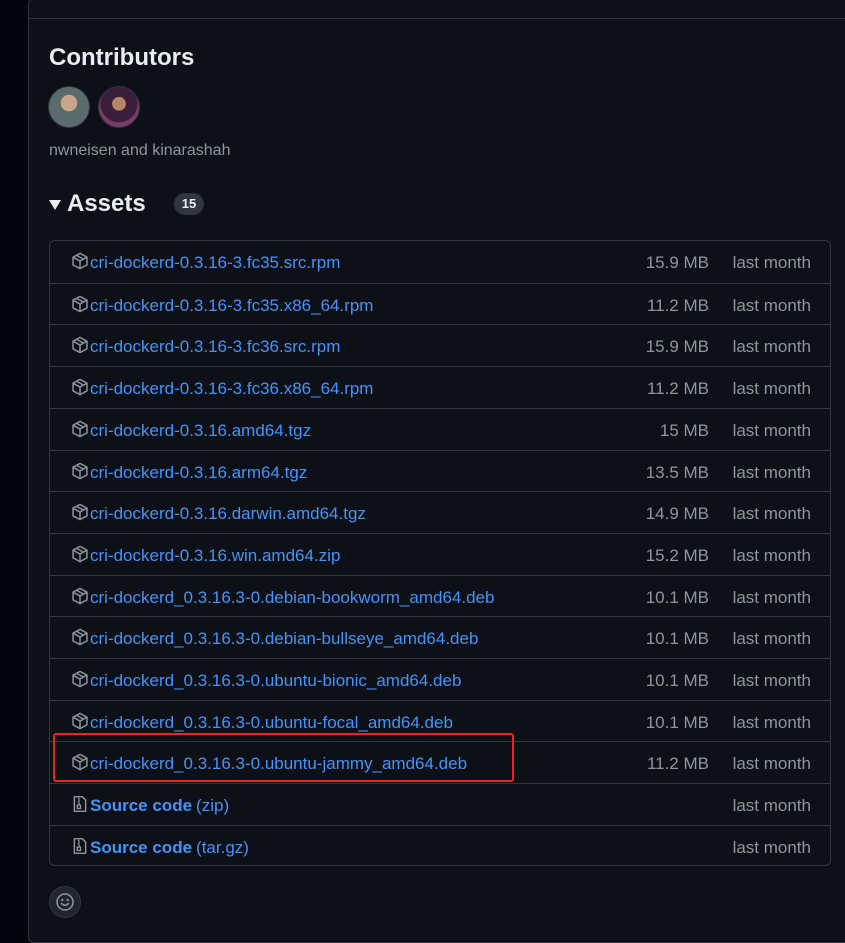  What do you see at coordinates (436, 18) in the screenshot?
I see `section-divider` at bounding box center [436, 18].